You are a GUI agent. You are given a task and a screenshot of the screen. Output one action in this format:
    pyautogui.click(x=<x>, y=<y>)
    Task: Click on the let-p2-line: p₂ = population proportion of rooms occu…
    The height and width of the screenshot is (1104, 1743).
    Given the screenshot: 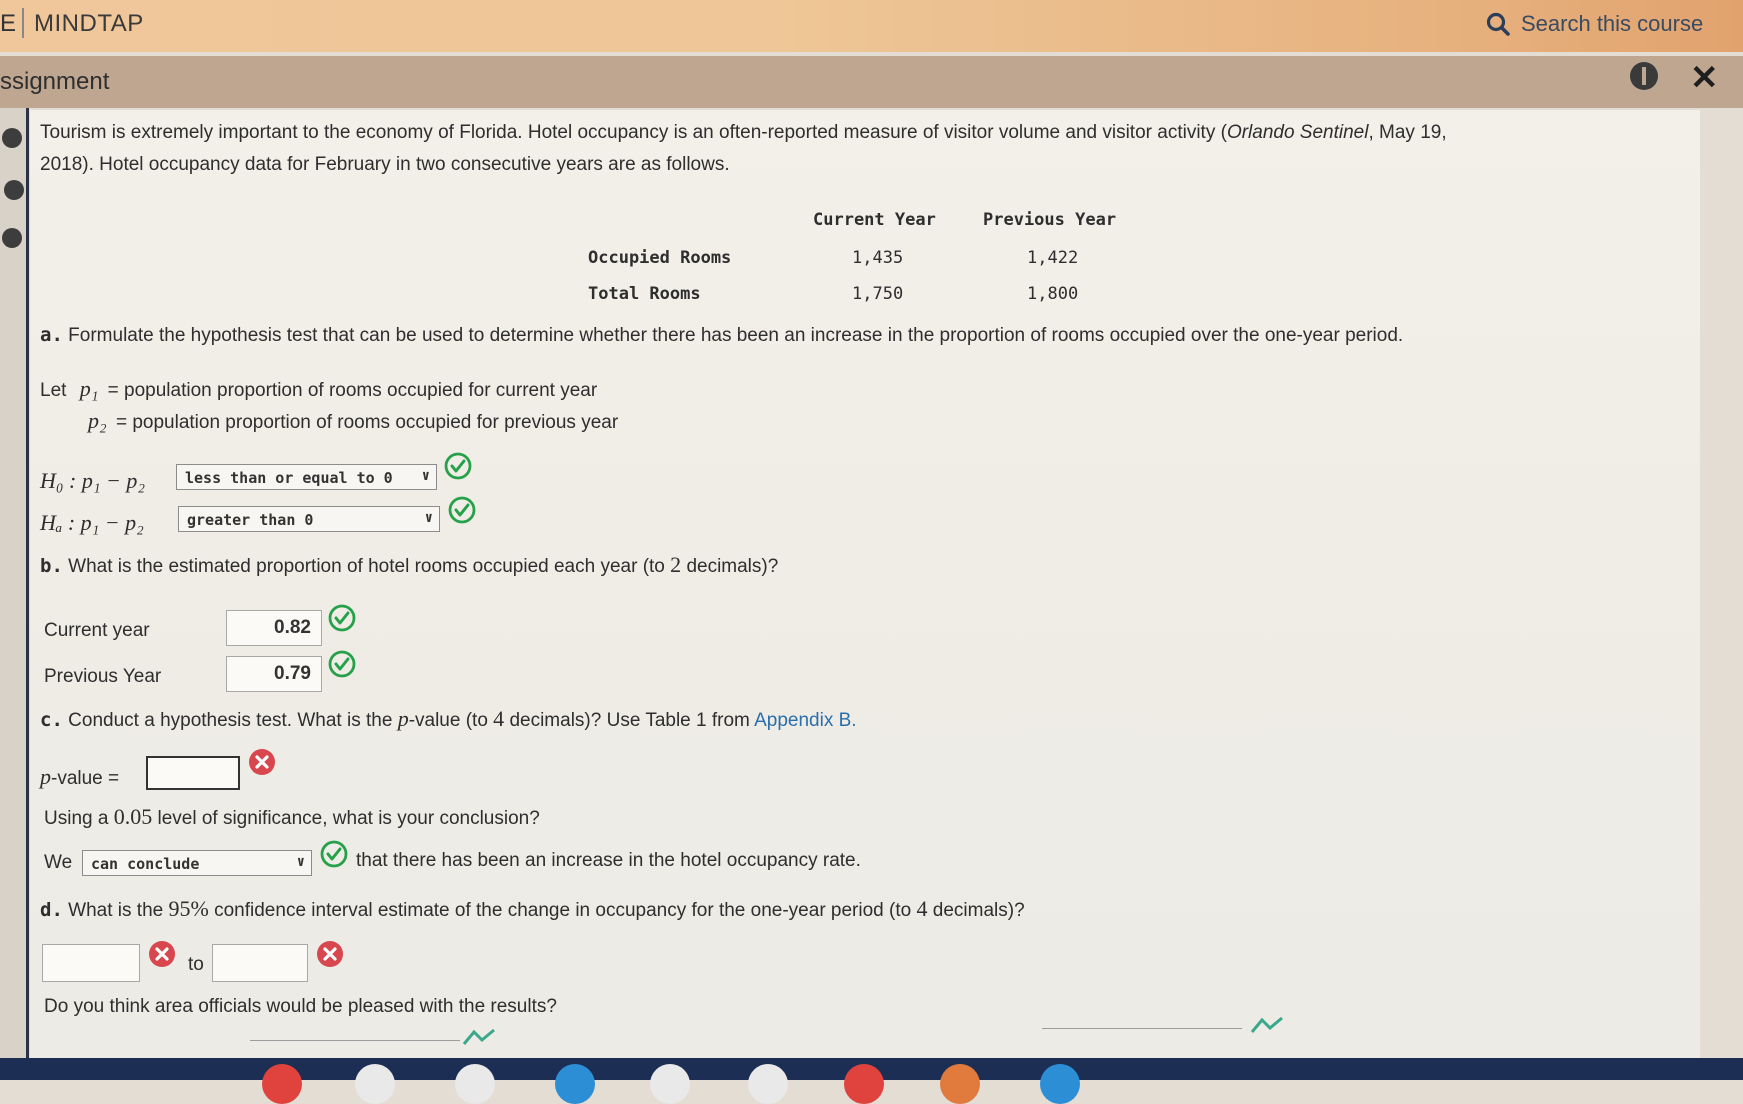 What is the action you would take?
    pyautogui.click(x=353, y=420)
    